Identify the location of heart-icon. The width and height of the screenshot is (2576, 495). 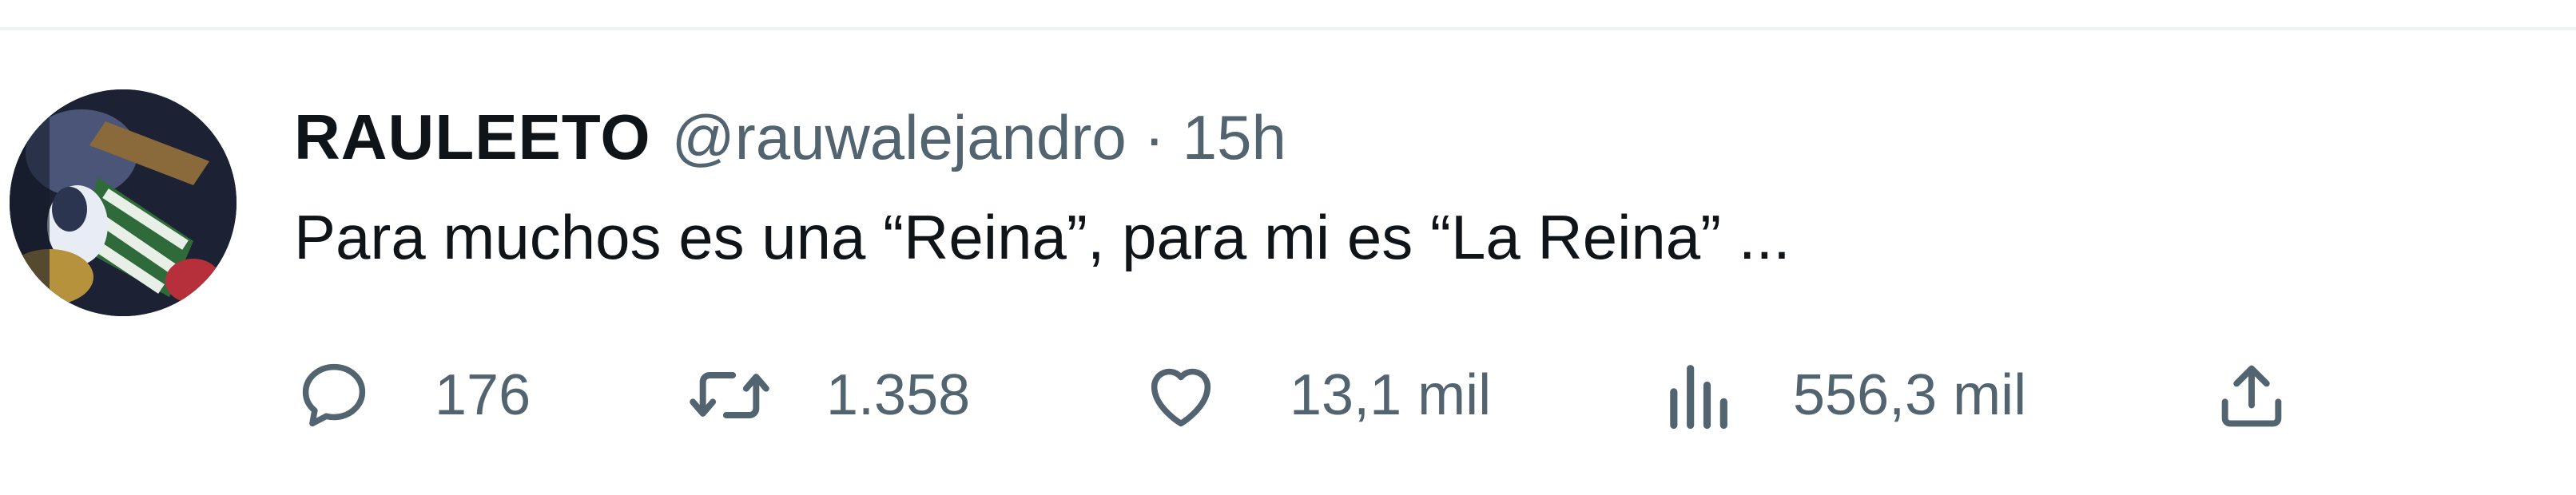
(1181, 397).